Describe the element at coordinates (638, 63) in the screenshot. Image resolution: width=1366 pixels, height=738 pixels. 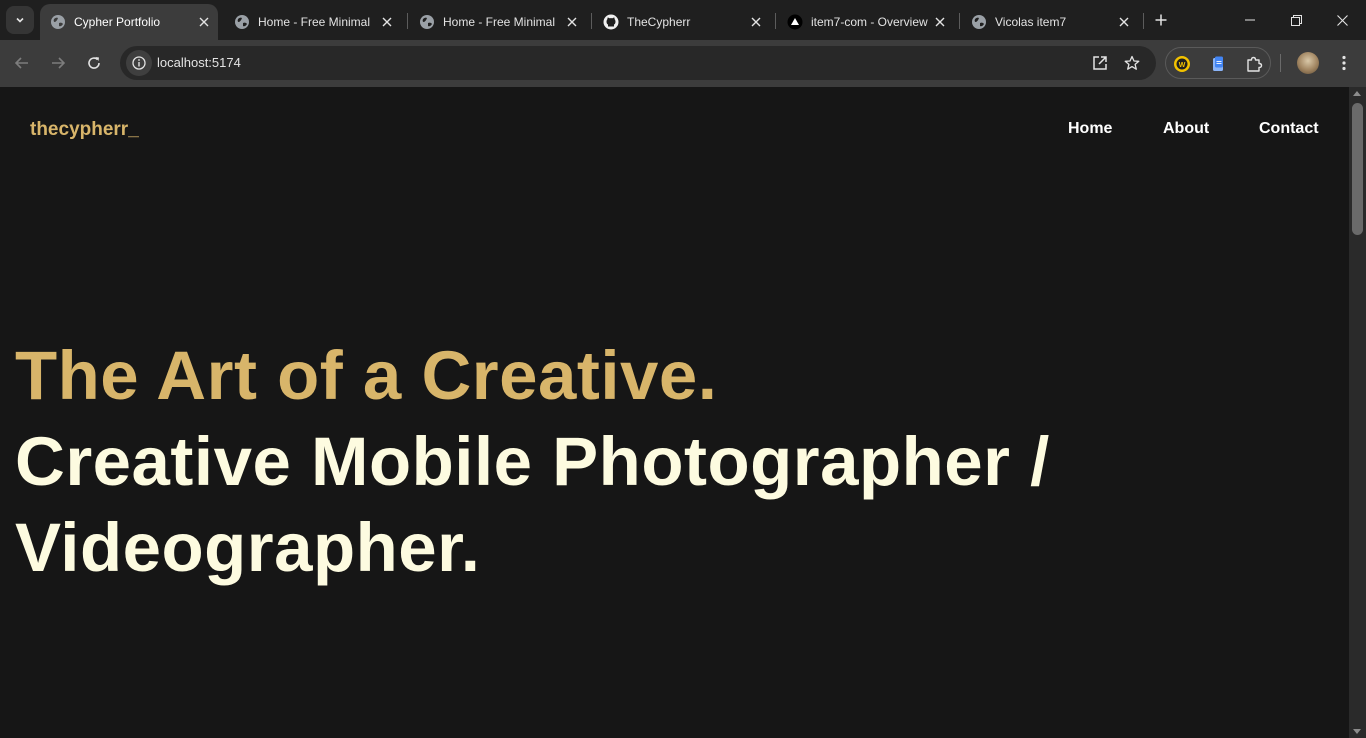
I see `address-bar: localhost:5174` at that location.